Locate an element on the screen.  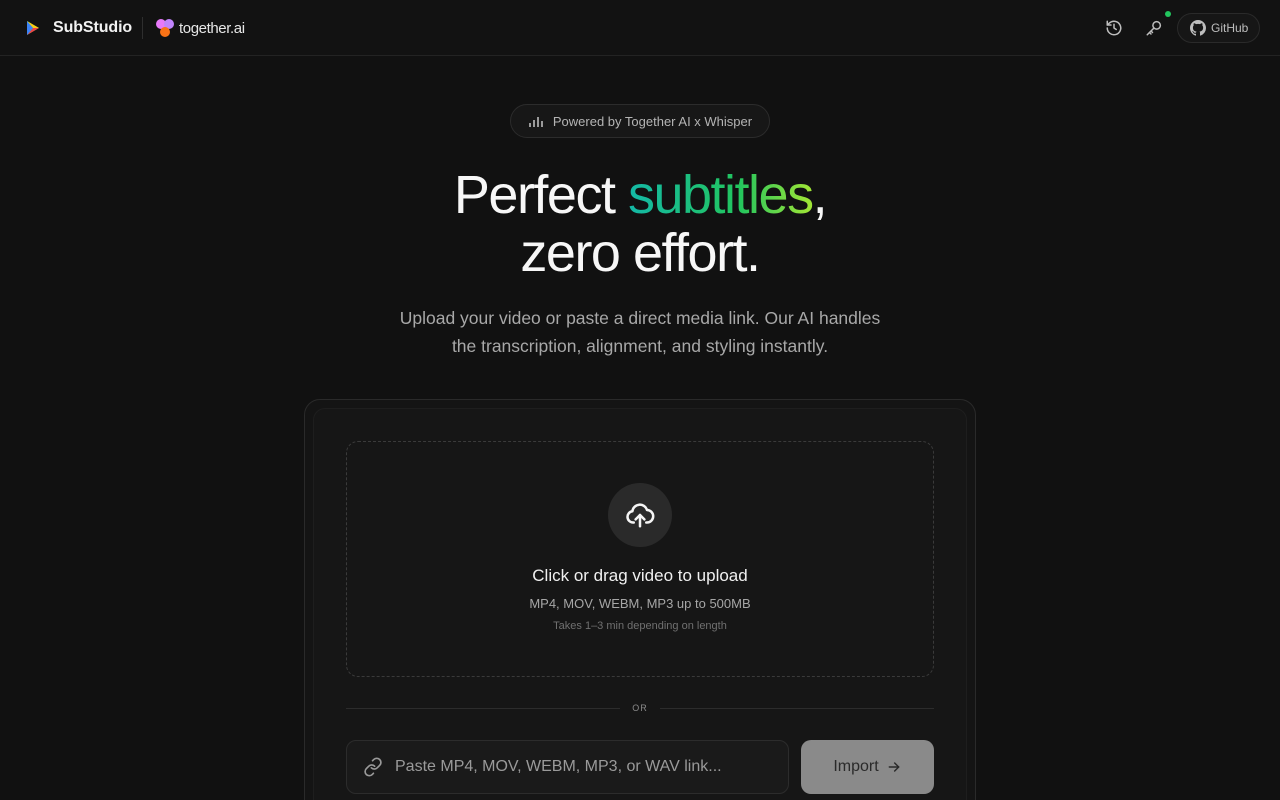
headline-part-2: , is located at coordinates (820, 195).